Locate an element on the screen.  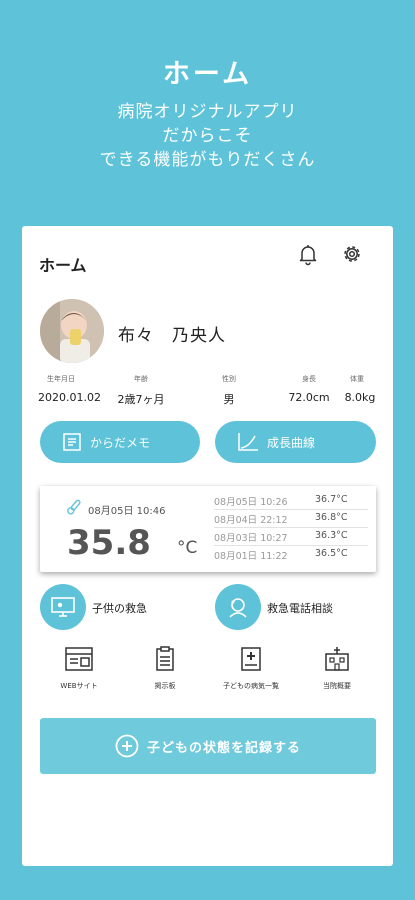
clipboard-icon is located at coordinates (165, 658).